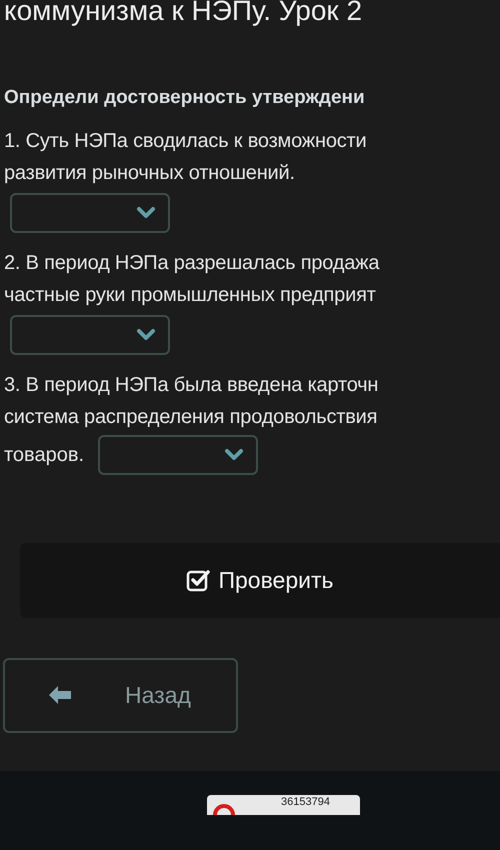  Describe the element at coordinates (184, 13) in the screenshot. I see `lesson-title: коммунизма к НЭПу. Урок 2` at that location.